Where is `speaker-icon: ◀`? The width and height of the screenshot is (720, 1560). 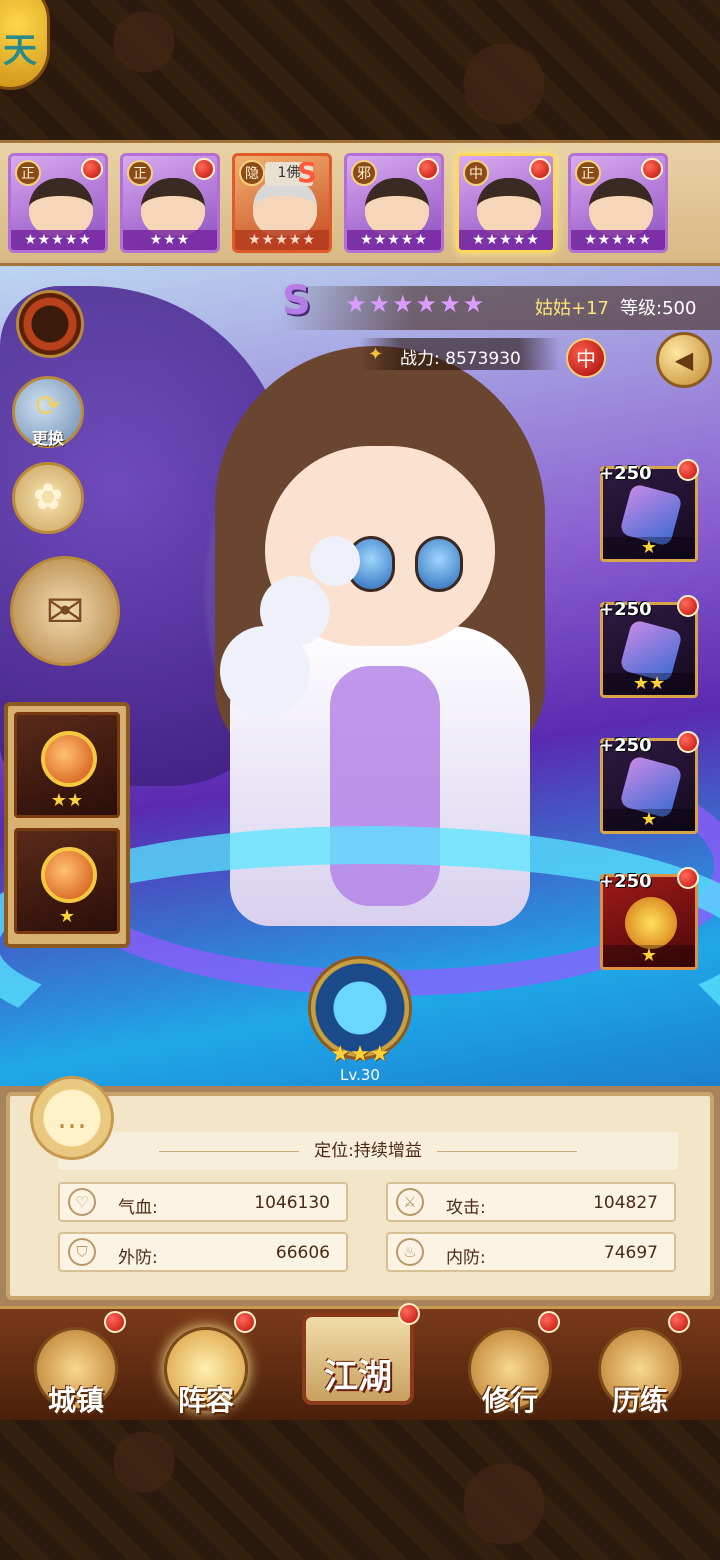 speaker-icon: ◀ is located at coordinates (684, 360).